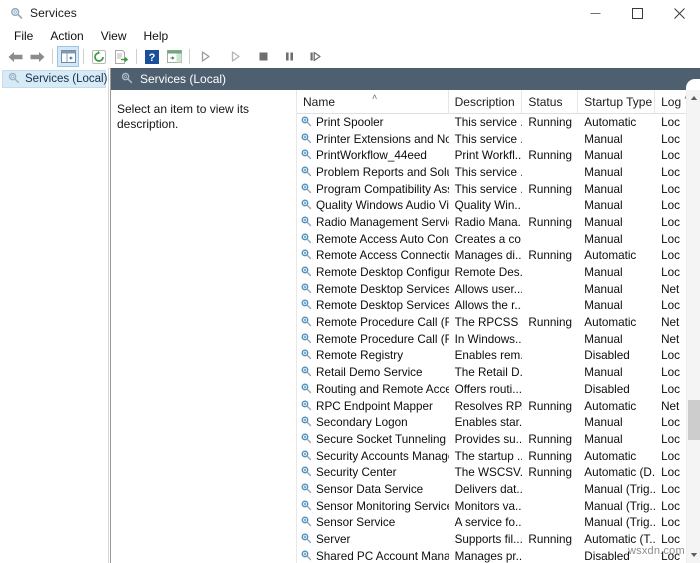 The image size is (700, 563). Describe the element at coordinates (679, 13) in the screenshot. I see `close-icon` at that location.